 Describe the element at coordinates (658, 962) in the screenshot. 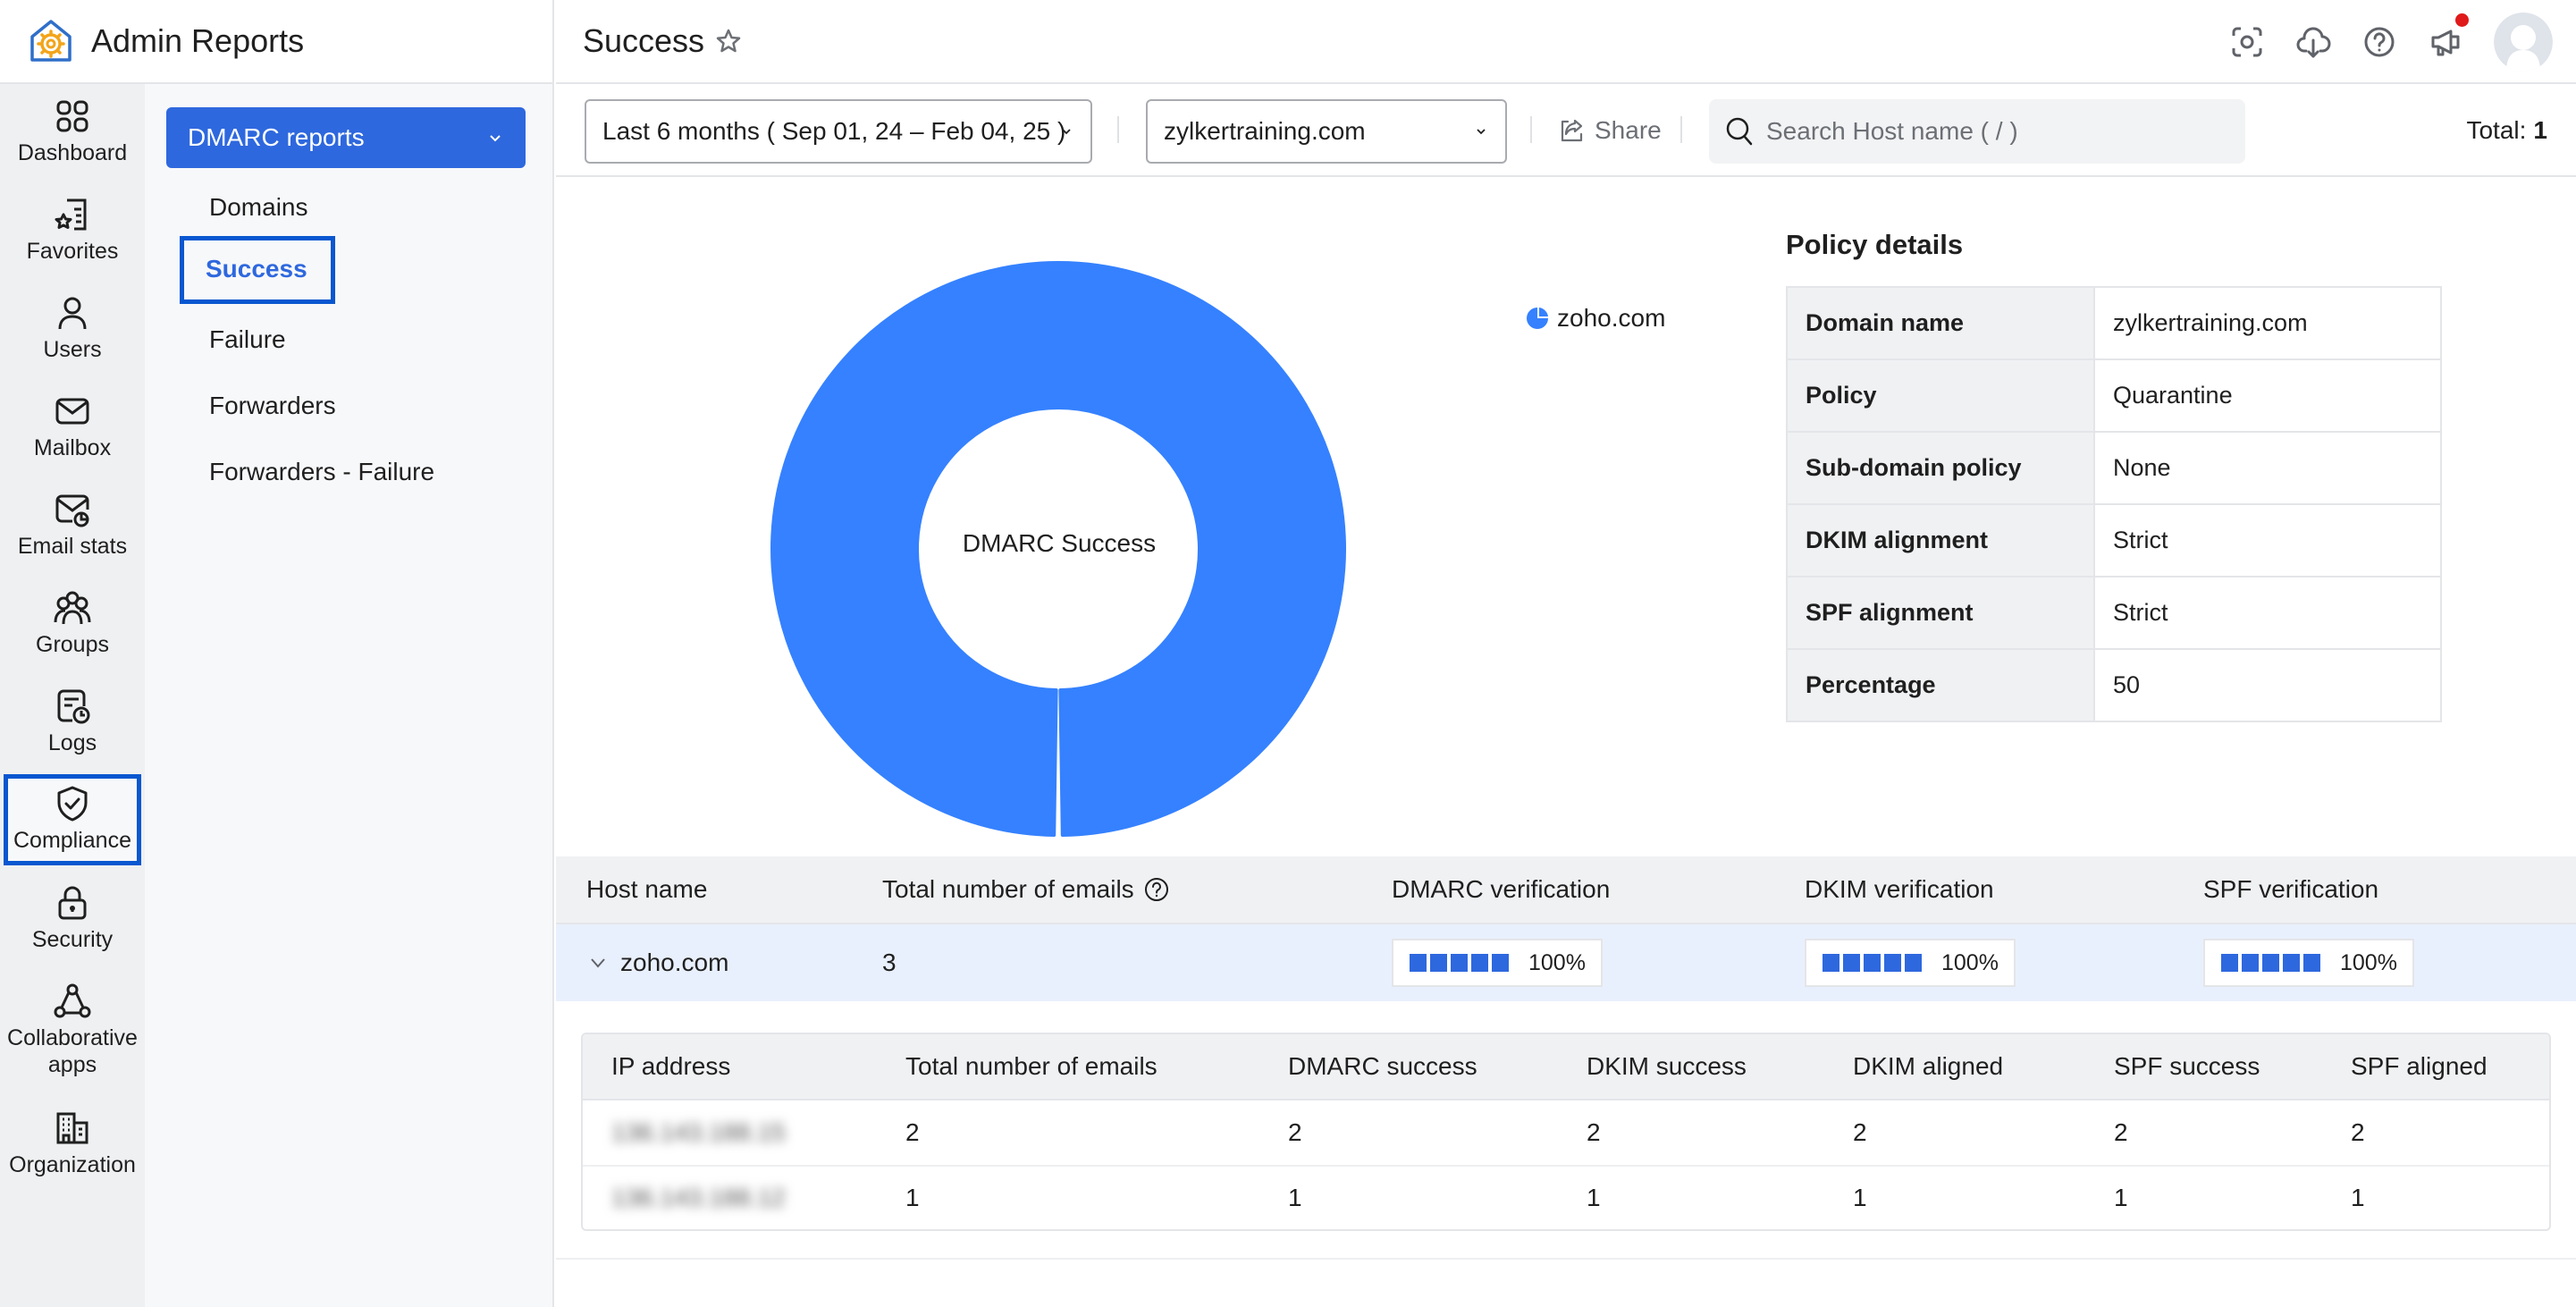

I see `host-cell: zoho.com` at that location.